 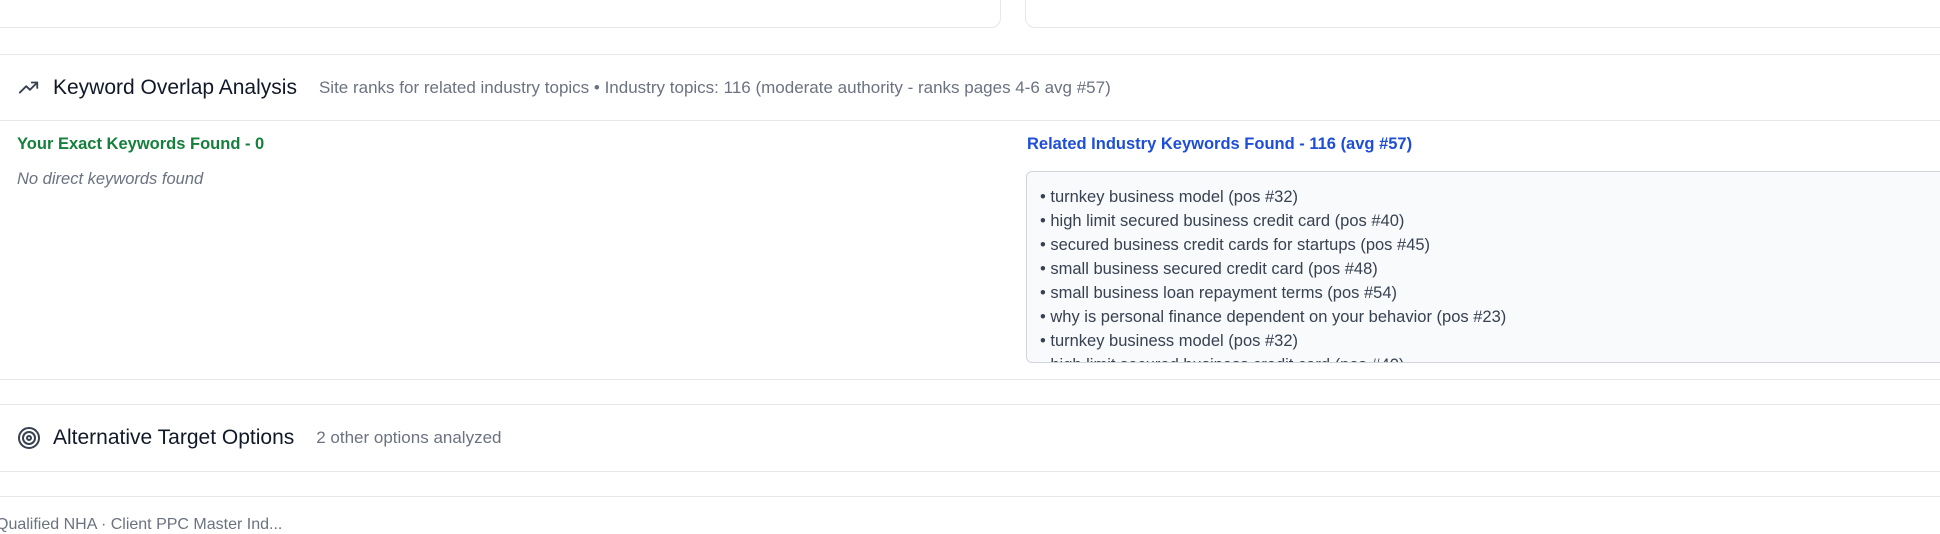 I want to click on keyword-overlap-title: Keyword Overlap Analysis, so click(x=175, y=87).